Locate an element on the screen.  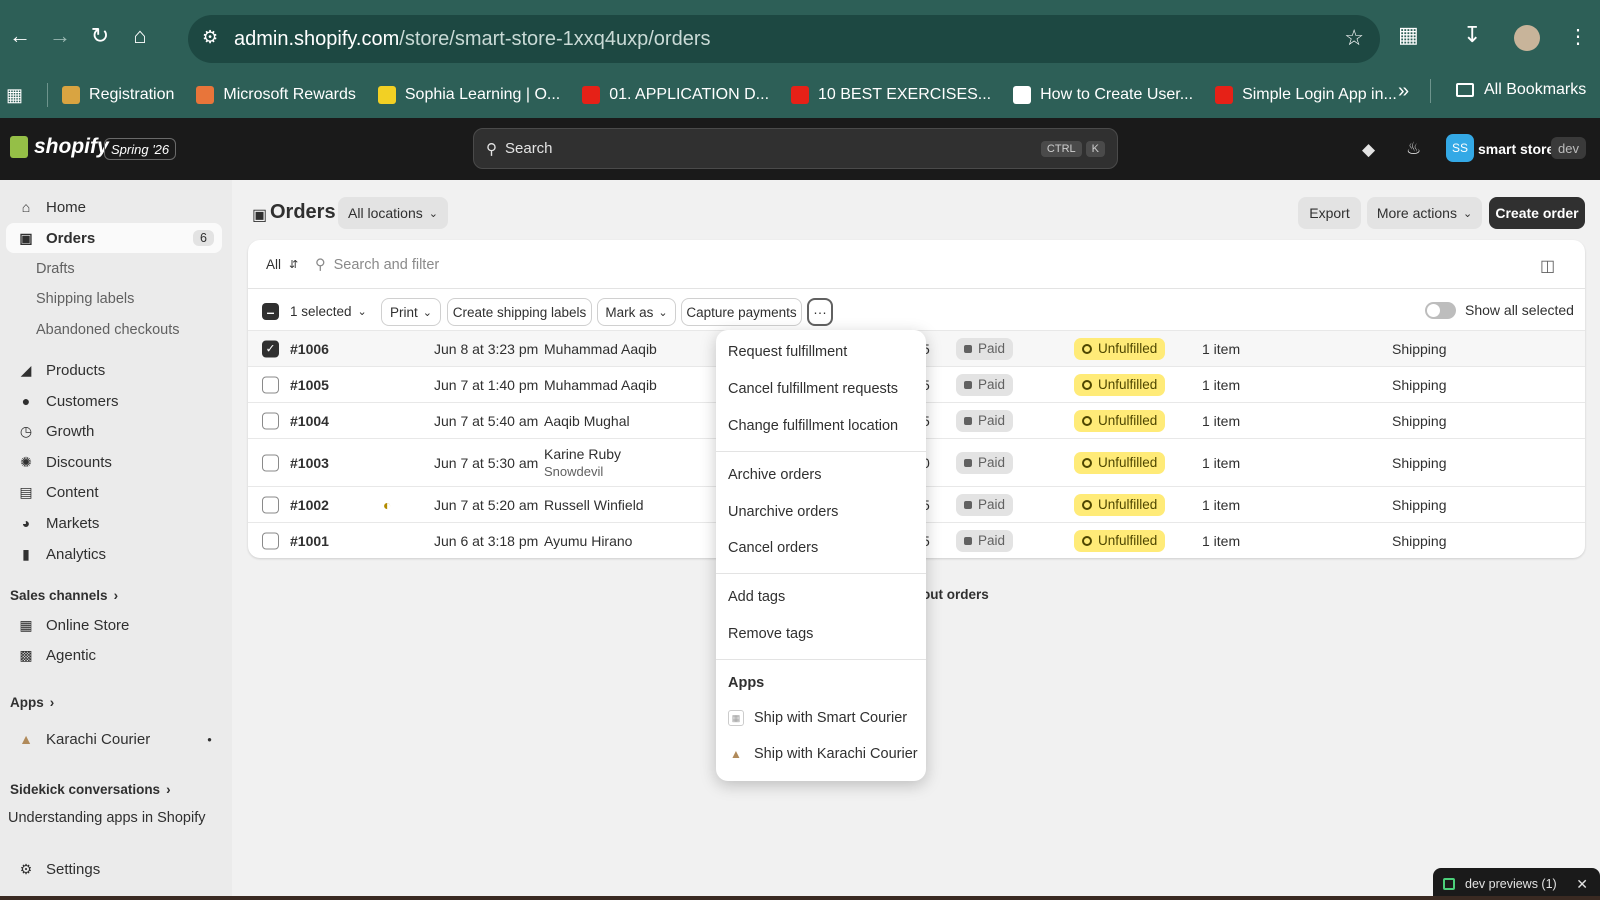
menu-item-add-tags: Add tags is located at coordinates (756, 597).